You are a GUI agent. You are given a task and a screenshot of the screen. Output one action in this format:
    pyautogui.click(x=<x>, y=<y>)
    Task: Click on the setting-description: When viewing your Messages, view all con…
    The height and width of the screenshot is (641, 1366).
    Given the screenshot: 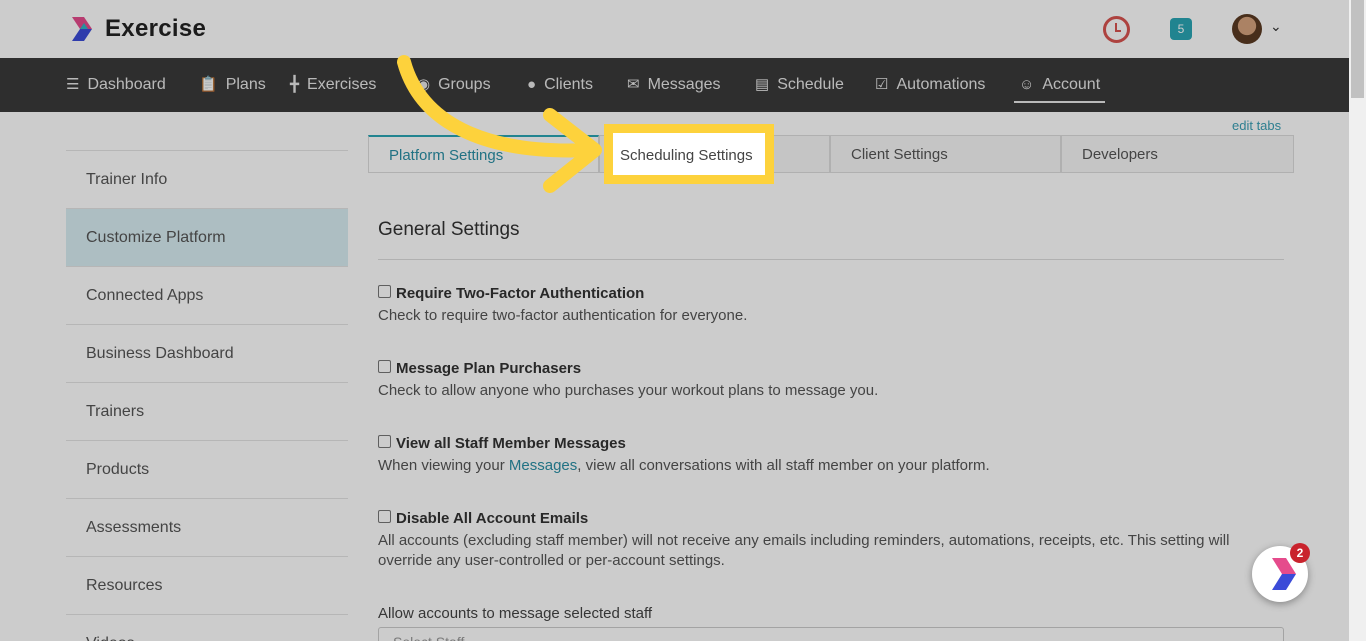 What is the action you would take?
    pyautogui.click(x=831, y=466)
    